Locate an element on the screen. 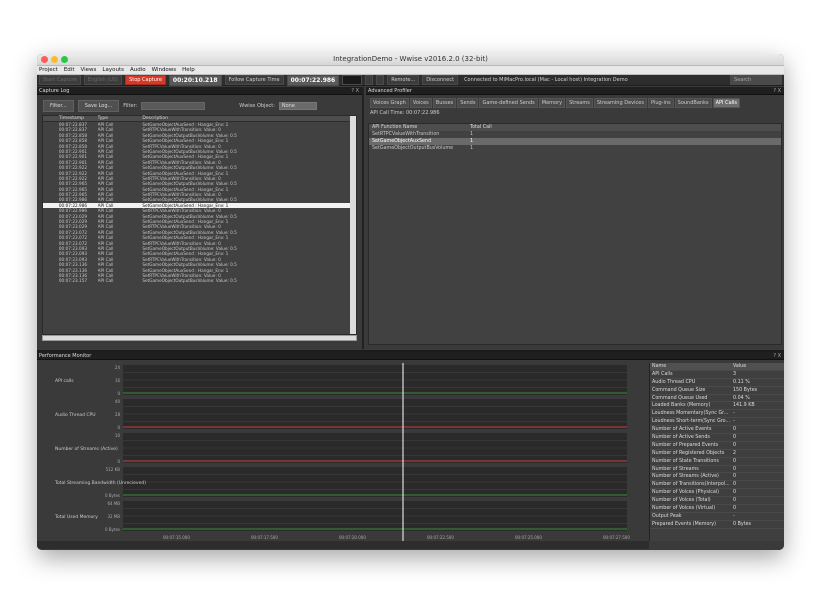 The height and width of the screenshot is (602, 820). column-header: Value is located at coordinates (753, 366).